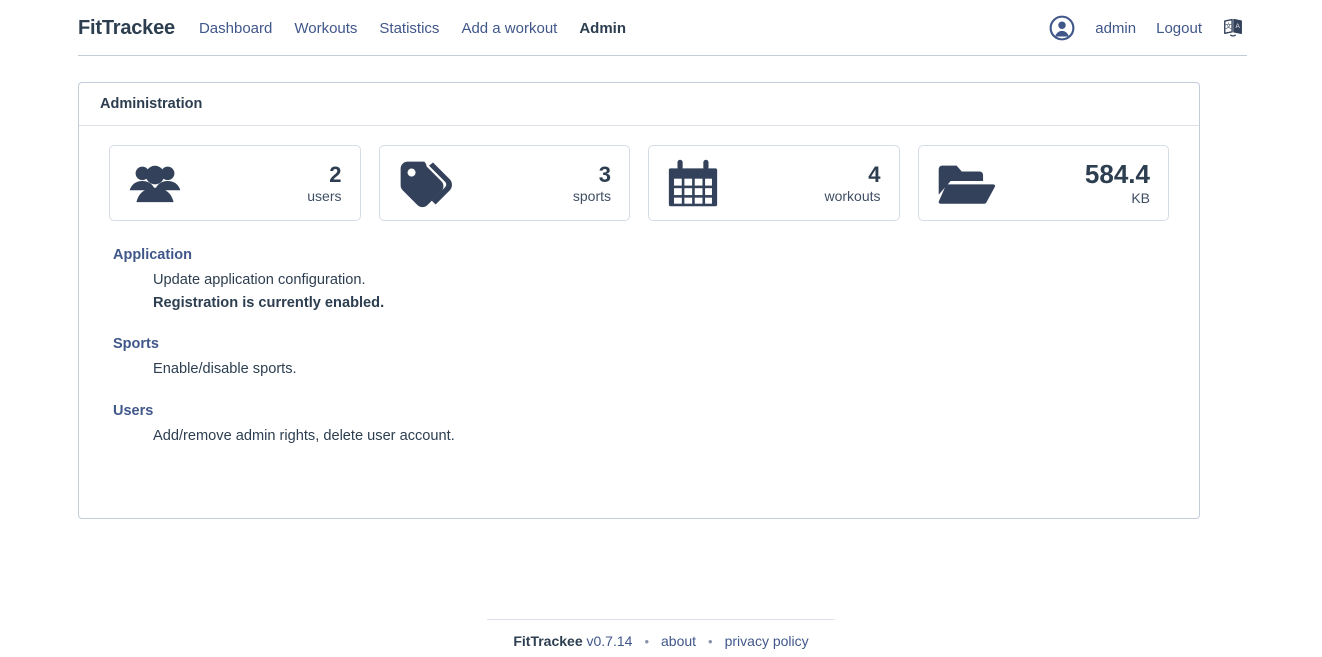  What do you see at coordinates (335, 174) in the screenshot?
I see `stat-value: 2` at bounding box center [335, 174].